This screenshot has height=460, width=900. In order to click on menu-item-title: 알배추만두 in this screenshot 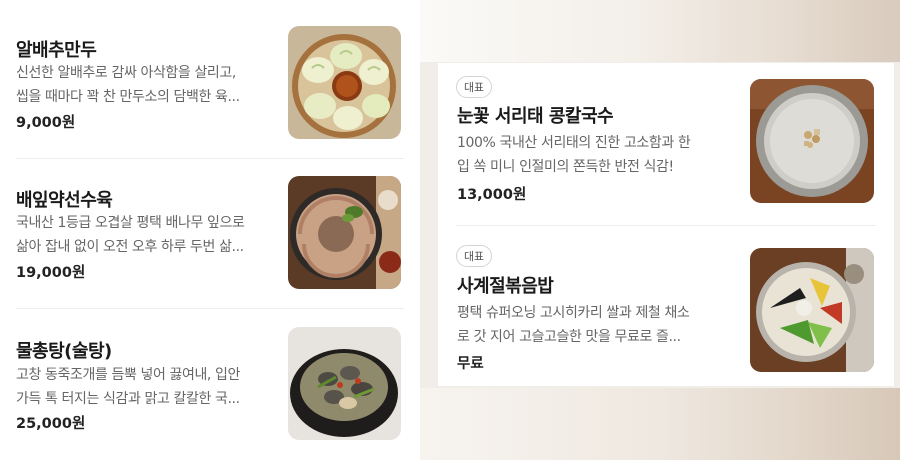, I will do `click(56, 50)`.